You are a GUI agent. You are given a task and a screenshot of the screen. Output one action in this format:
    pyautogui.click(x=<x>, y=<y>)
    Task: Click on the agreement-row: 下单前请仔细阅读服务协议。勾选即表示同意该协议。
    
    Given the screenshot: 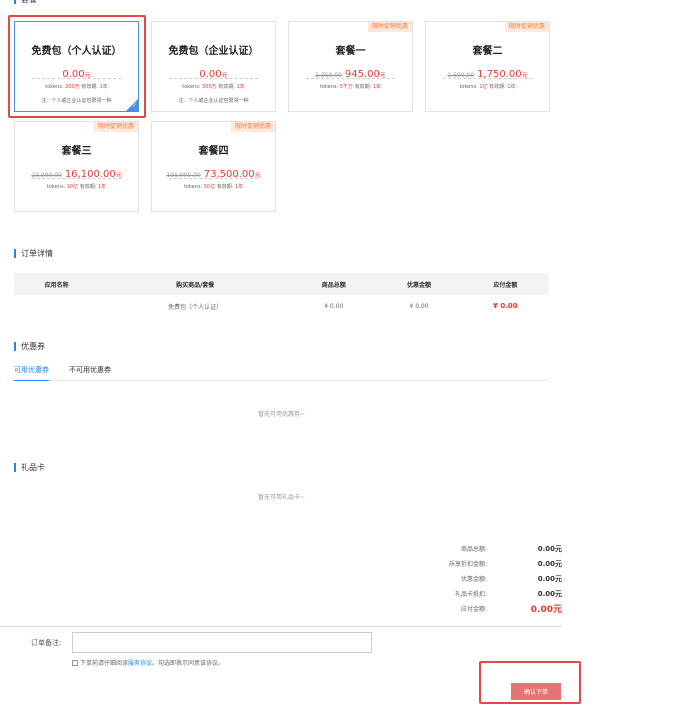 What is the action you would take?
    pyautogui.click(x=148, y=662)
    